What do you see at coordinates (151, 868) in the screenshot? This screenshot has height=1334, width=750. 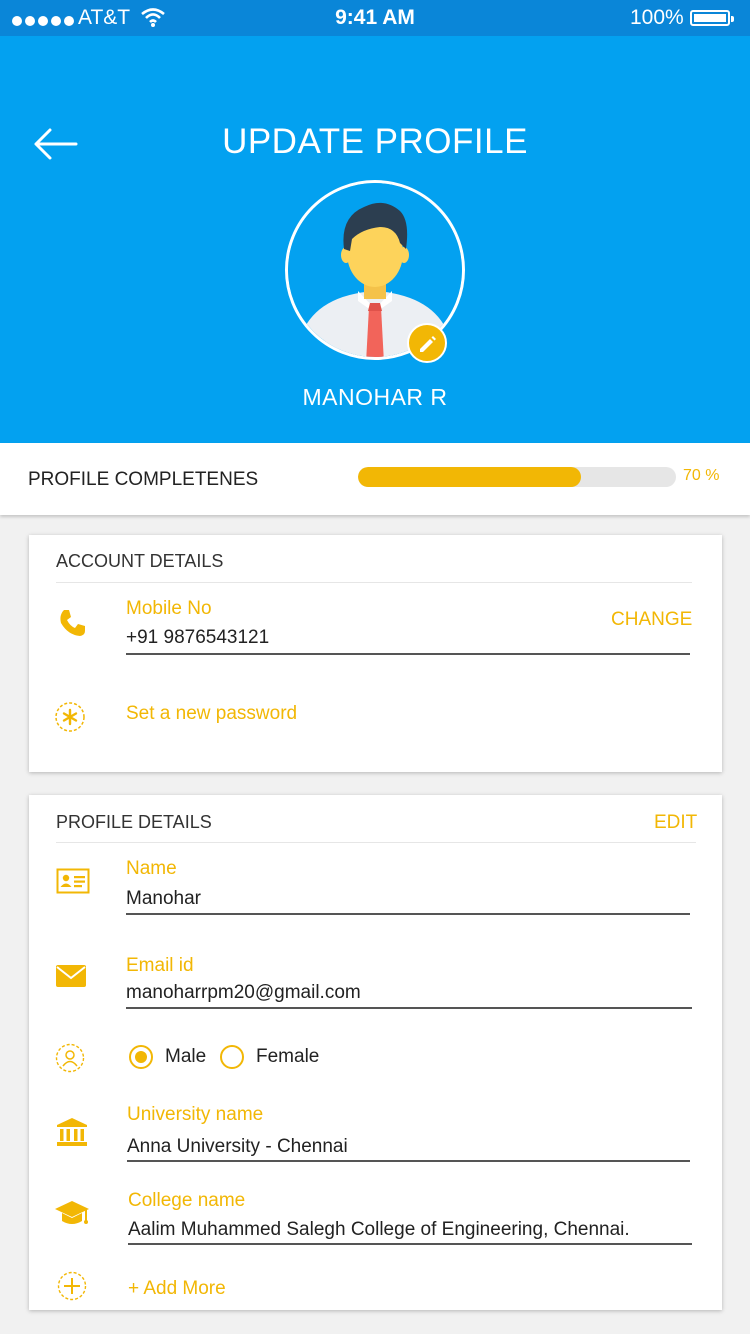 I see `name-label: Name` at bounding box center [151, 868].